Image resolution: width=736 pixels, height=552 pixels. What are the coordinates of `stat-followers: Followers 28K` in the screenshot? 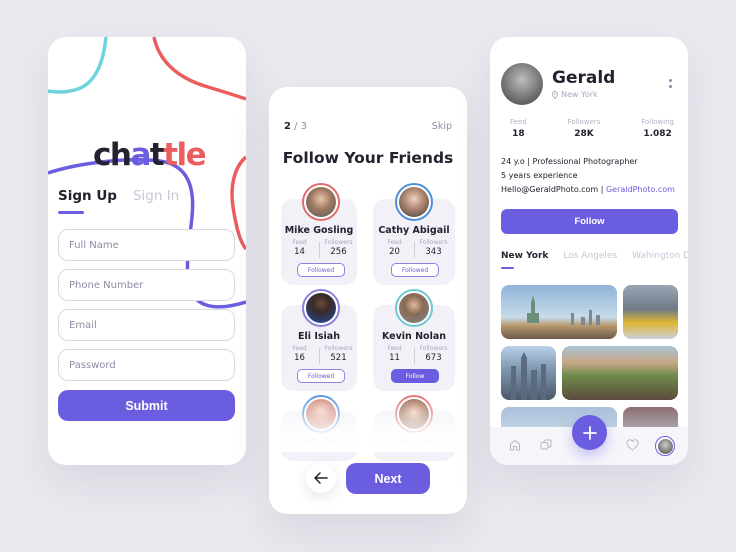 It's located at (584, 128).